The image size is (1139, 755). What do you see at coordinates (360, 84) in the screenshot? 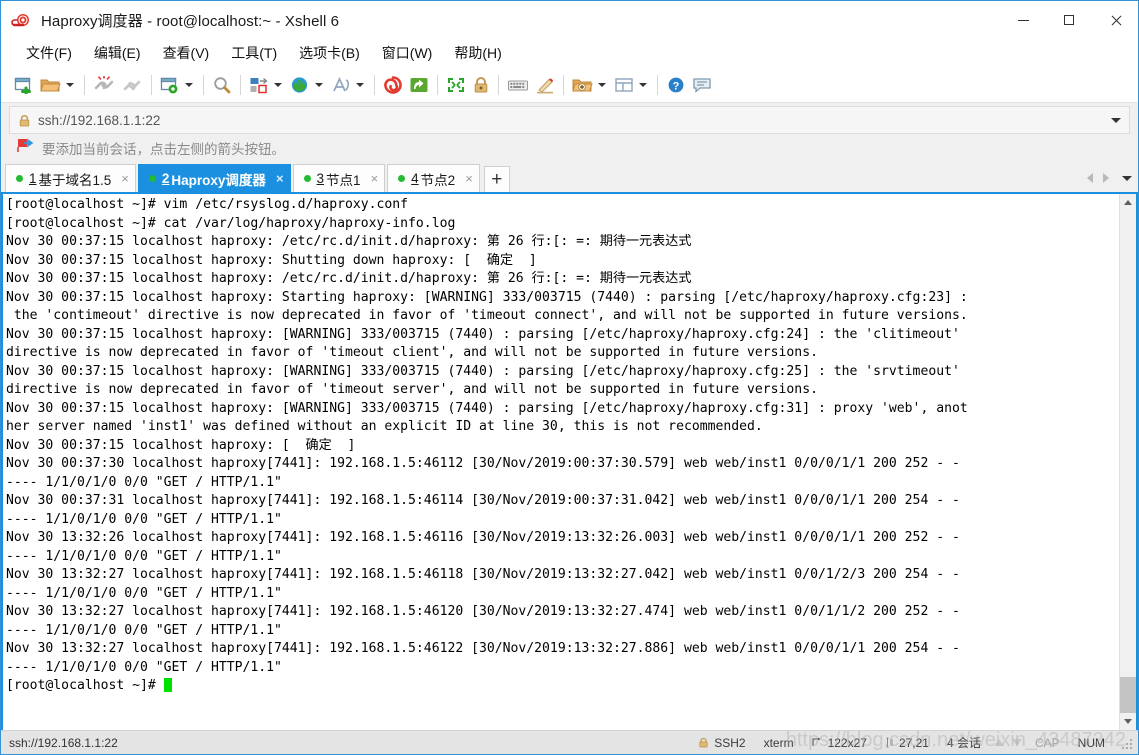
I see `font-caret-icon` at bounding box center [360, 84].